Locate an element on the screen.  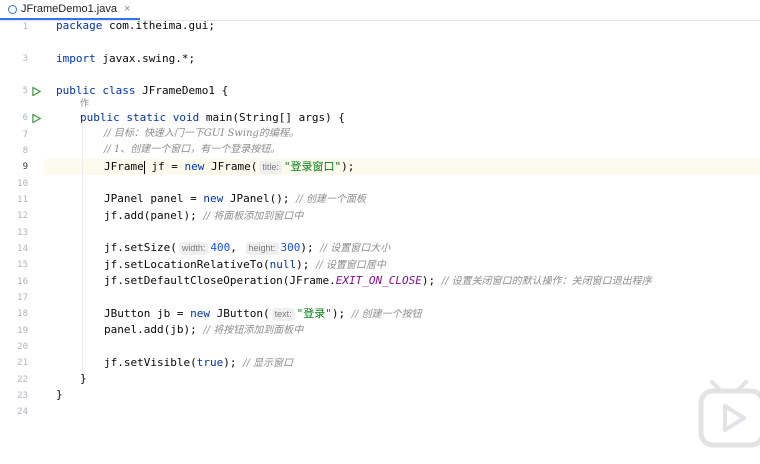
code-text: JButton jb = is located at coordinates (147, 313).